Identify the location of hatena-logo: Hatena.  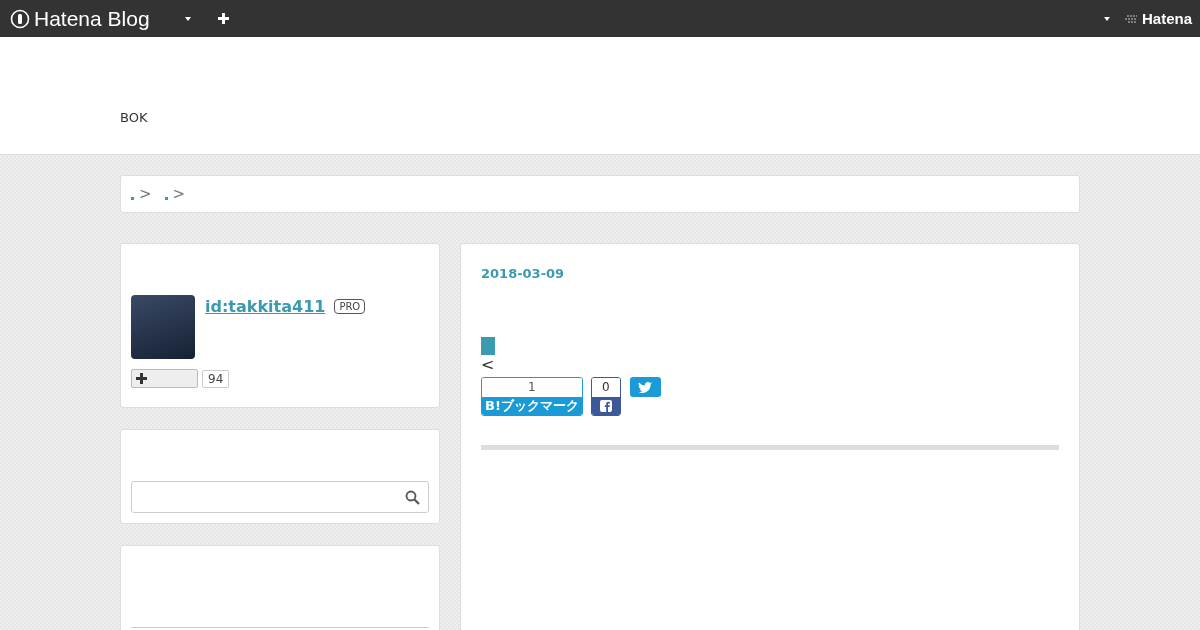
(1158, 18).